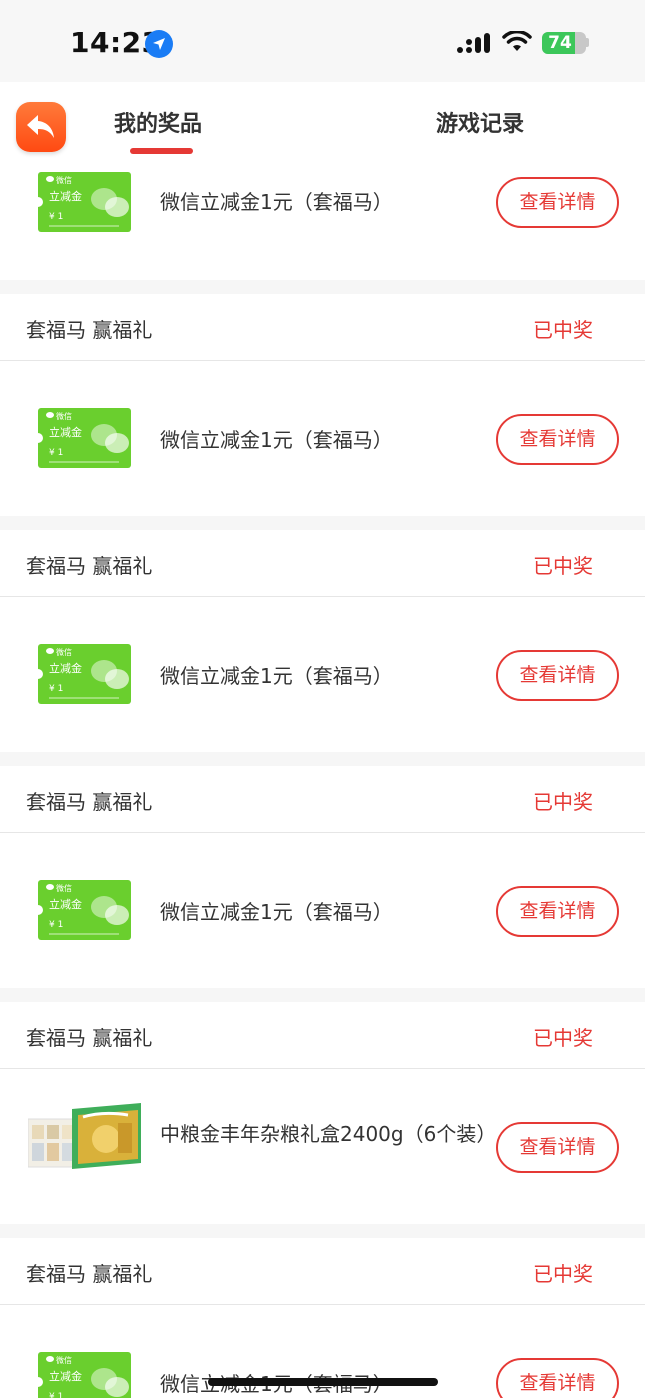 The image size is (645, 1398). What do you see at coordinates (161, 151) in the screenshot?
I see `active-tab-indicator` at bounding box center [161, 151].